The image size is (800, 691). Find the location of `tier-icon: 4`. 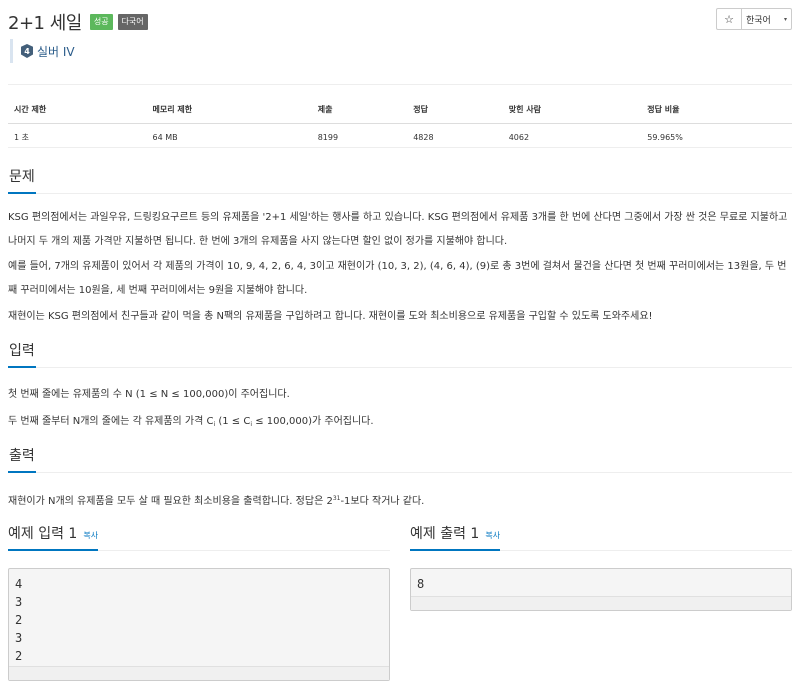

tier-icon: 4 is located at coordinates (27, 51).